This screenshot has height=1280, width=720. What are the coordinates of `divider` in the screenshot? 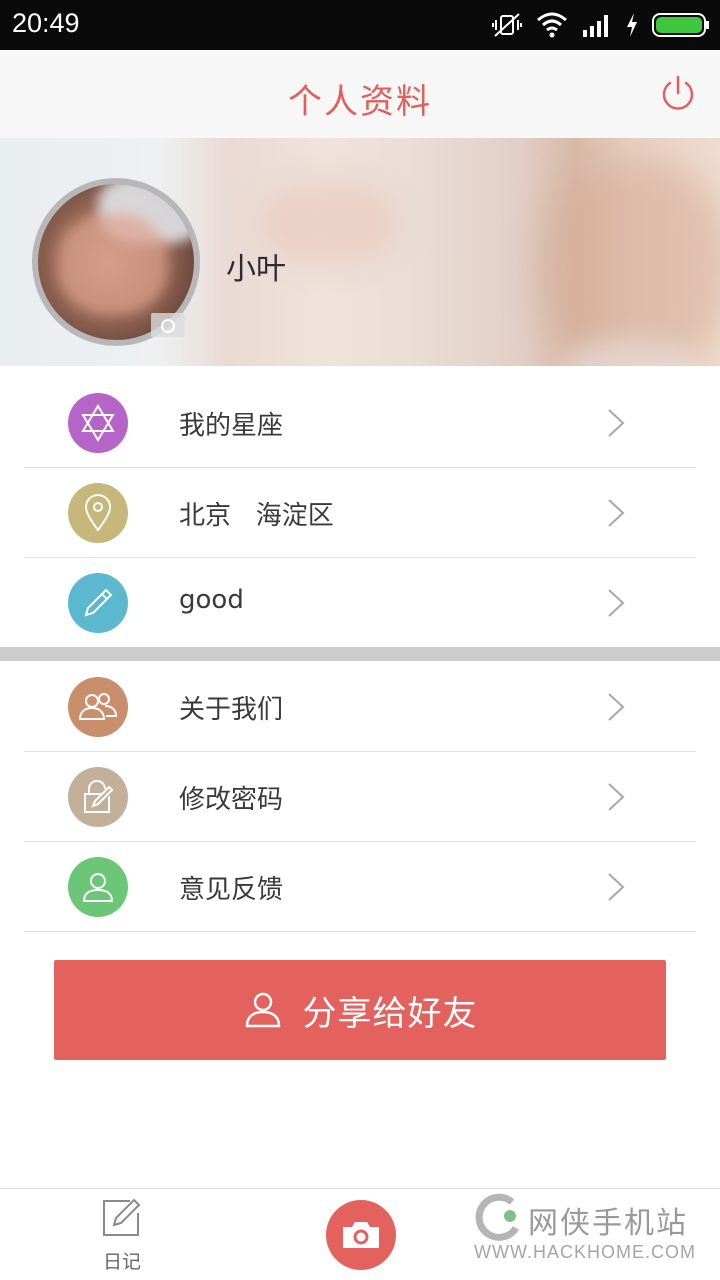 It's located at (360, 931).